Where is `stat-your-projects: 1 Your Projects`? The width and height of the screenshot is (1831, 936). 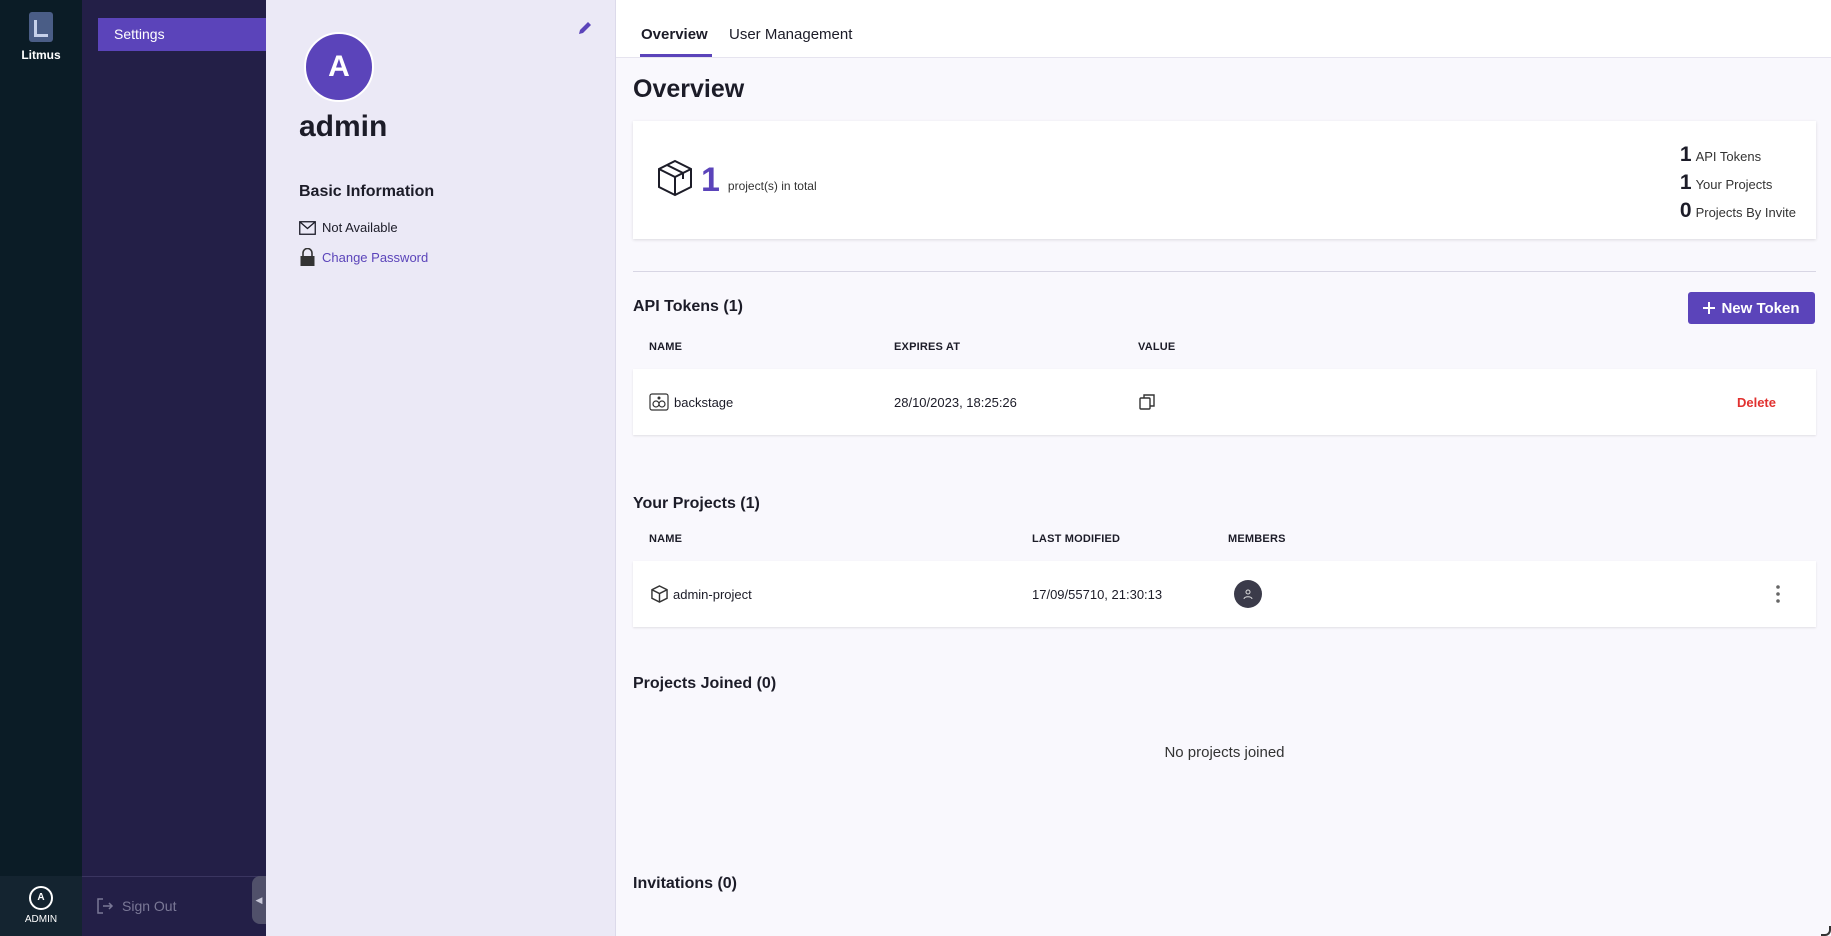 stat-your-projects: 1 Your Projects is located at coordinates (1737, 181).